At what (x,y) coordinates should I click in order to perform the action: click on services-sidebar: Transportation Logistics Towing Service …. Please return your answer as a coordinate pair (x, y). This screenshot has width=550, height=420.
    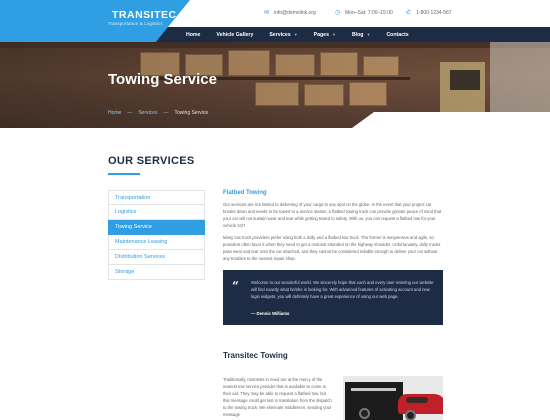
    Looking at the image, I should click on (156, 235).